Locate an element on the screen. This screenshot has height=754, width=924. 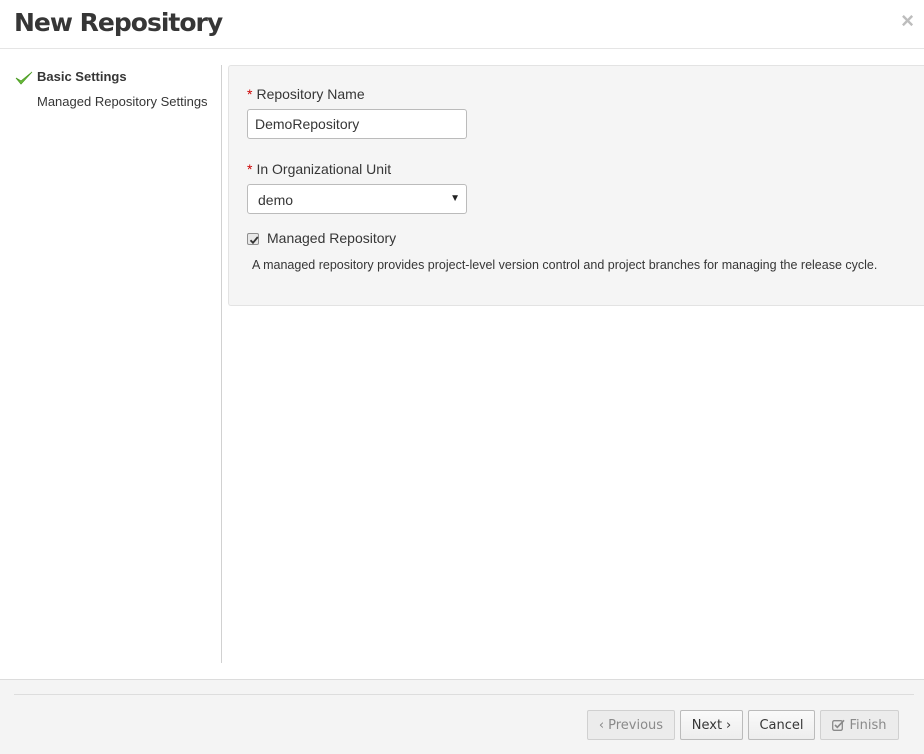
organizational-unit-value: demo is located at coordinates (276, 200).